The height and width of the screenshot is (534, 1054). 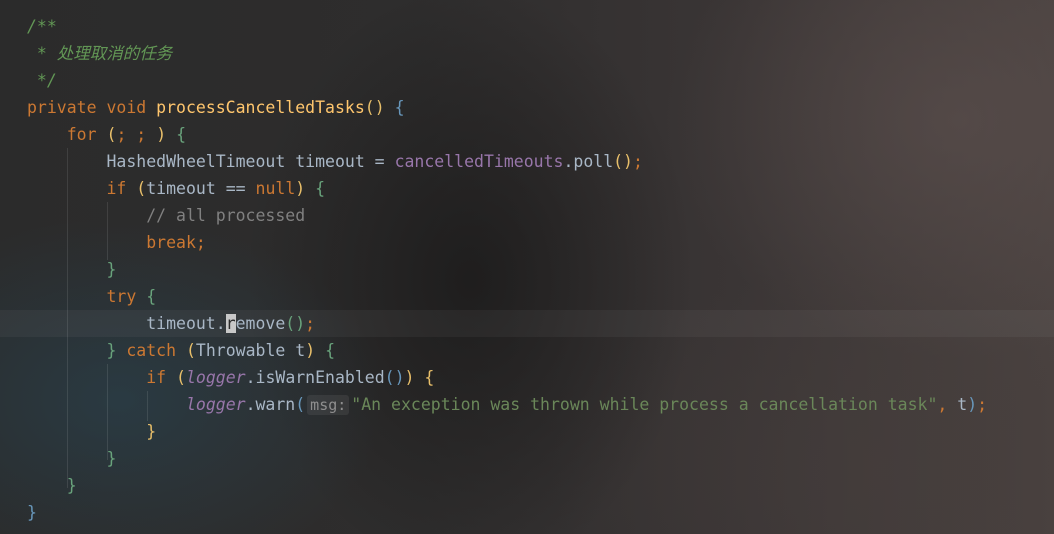 I want to click on code-token: * 处理取消的任务, so click(x=100, y=53).